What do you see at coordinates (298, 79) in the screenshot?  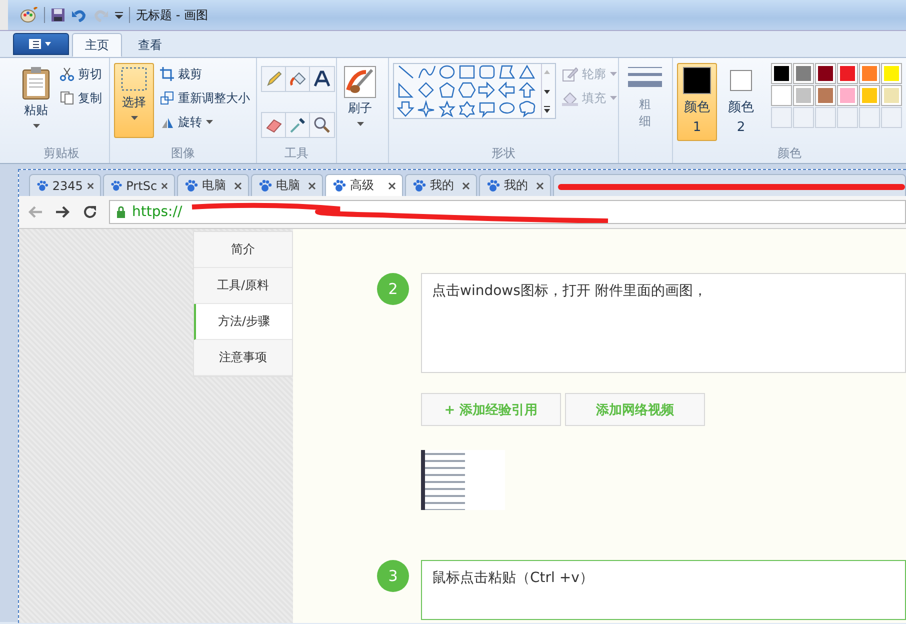 I see `fill-bucket-icon` at bounding box center [298, 79].